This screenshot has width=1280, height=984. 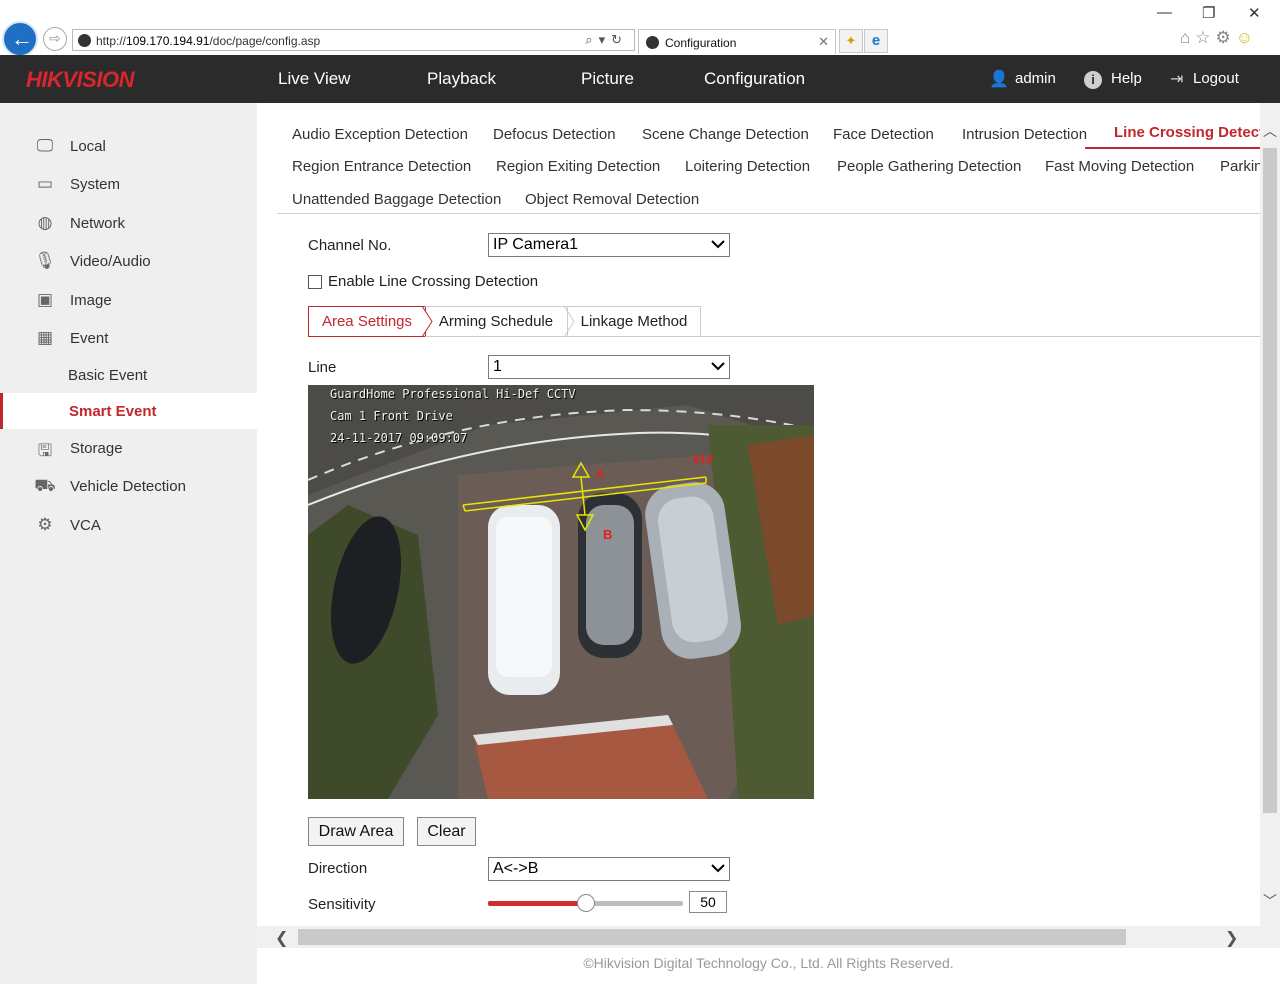 I want to click on tab-scene-change: Scene Change Detection, so click(x=725, y=134).